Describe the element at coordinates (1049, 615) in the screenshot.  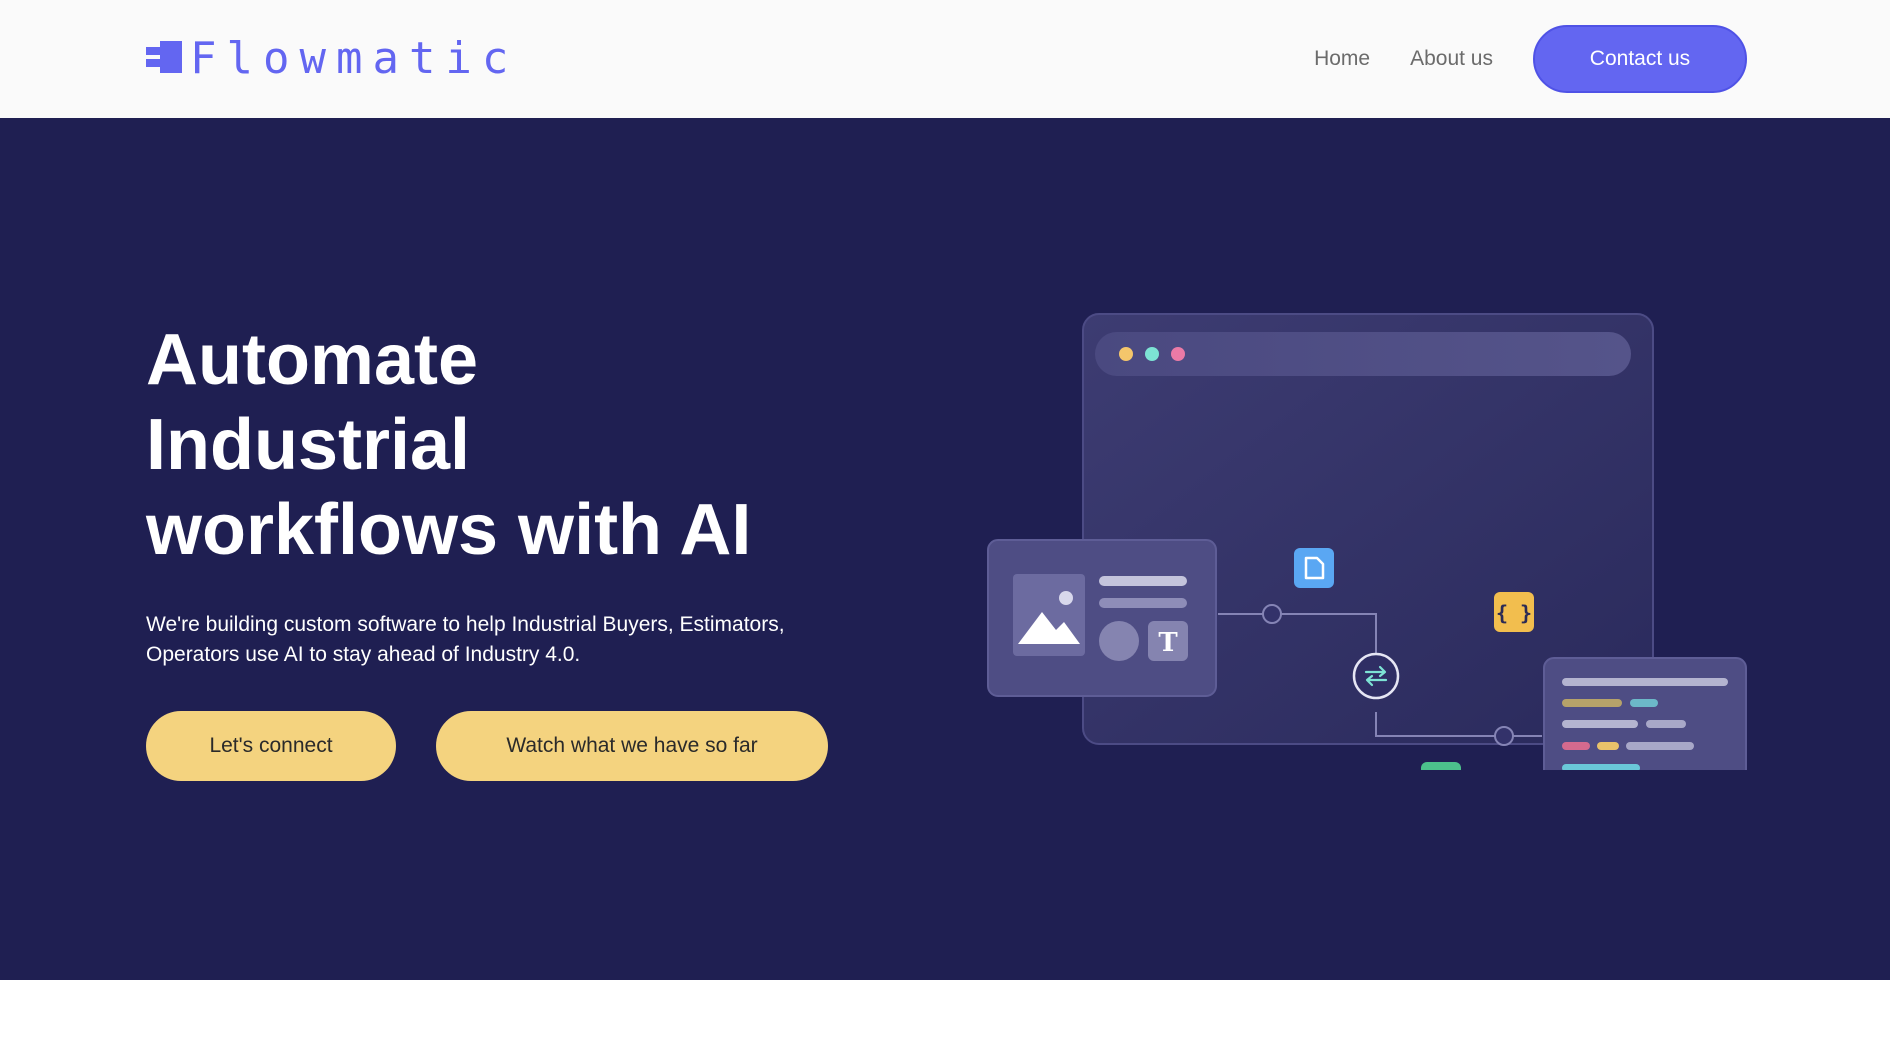
I see `image-icon` at that location.